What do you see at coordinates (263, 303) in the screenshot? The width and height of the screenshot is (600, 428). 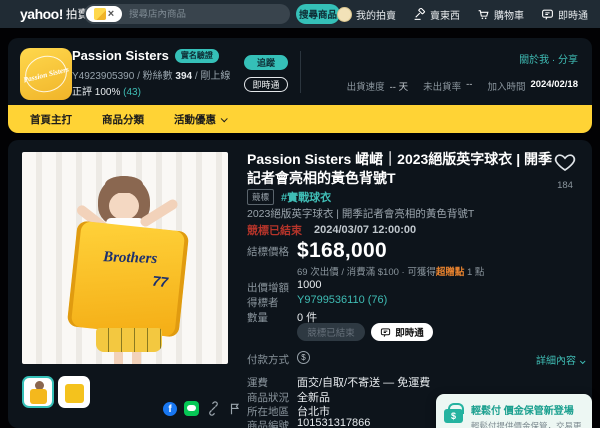 I see `winner-label: 得標者` at bounding box center [263, 303].